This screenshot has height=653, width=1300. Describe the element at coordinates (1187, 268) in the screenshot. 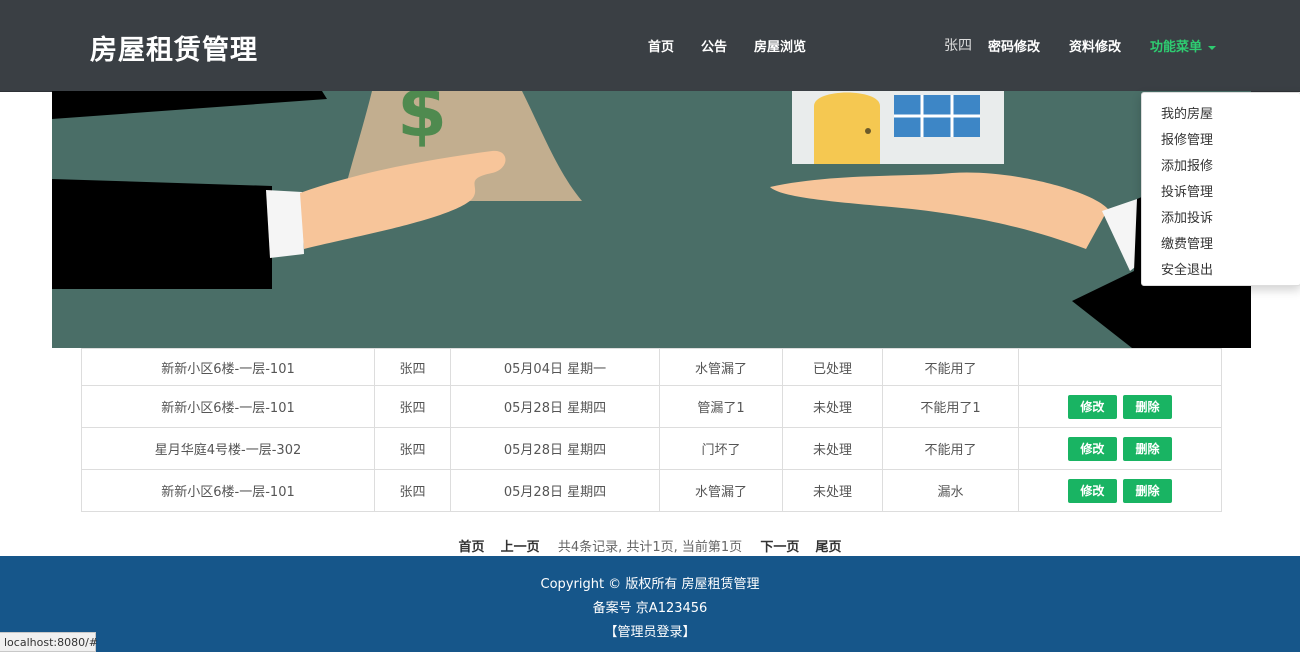

I see `menu-item-logout: 安全退出` at that location.